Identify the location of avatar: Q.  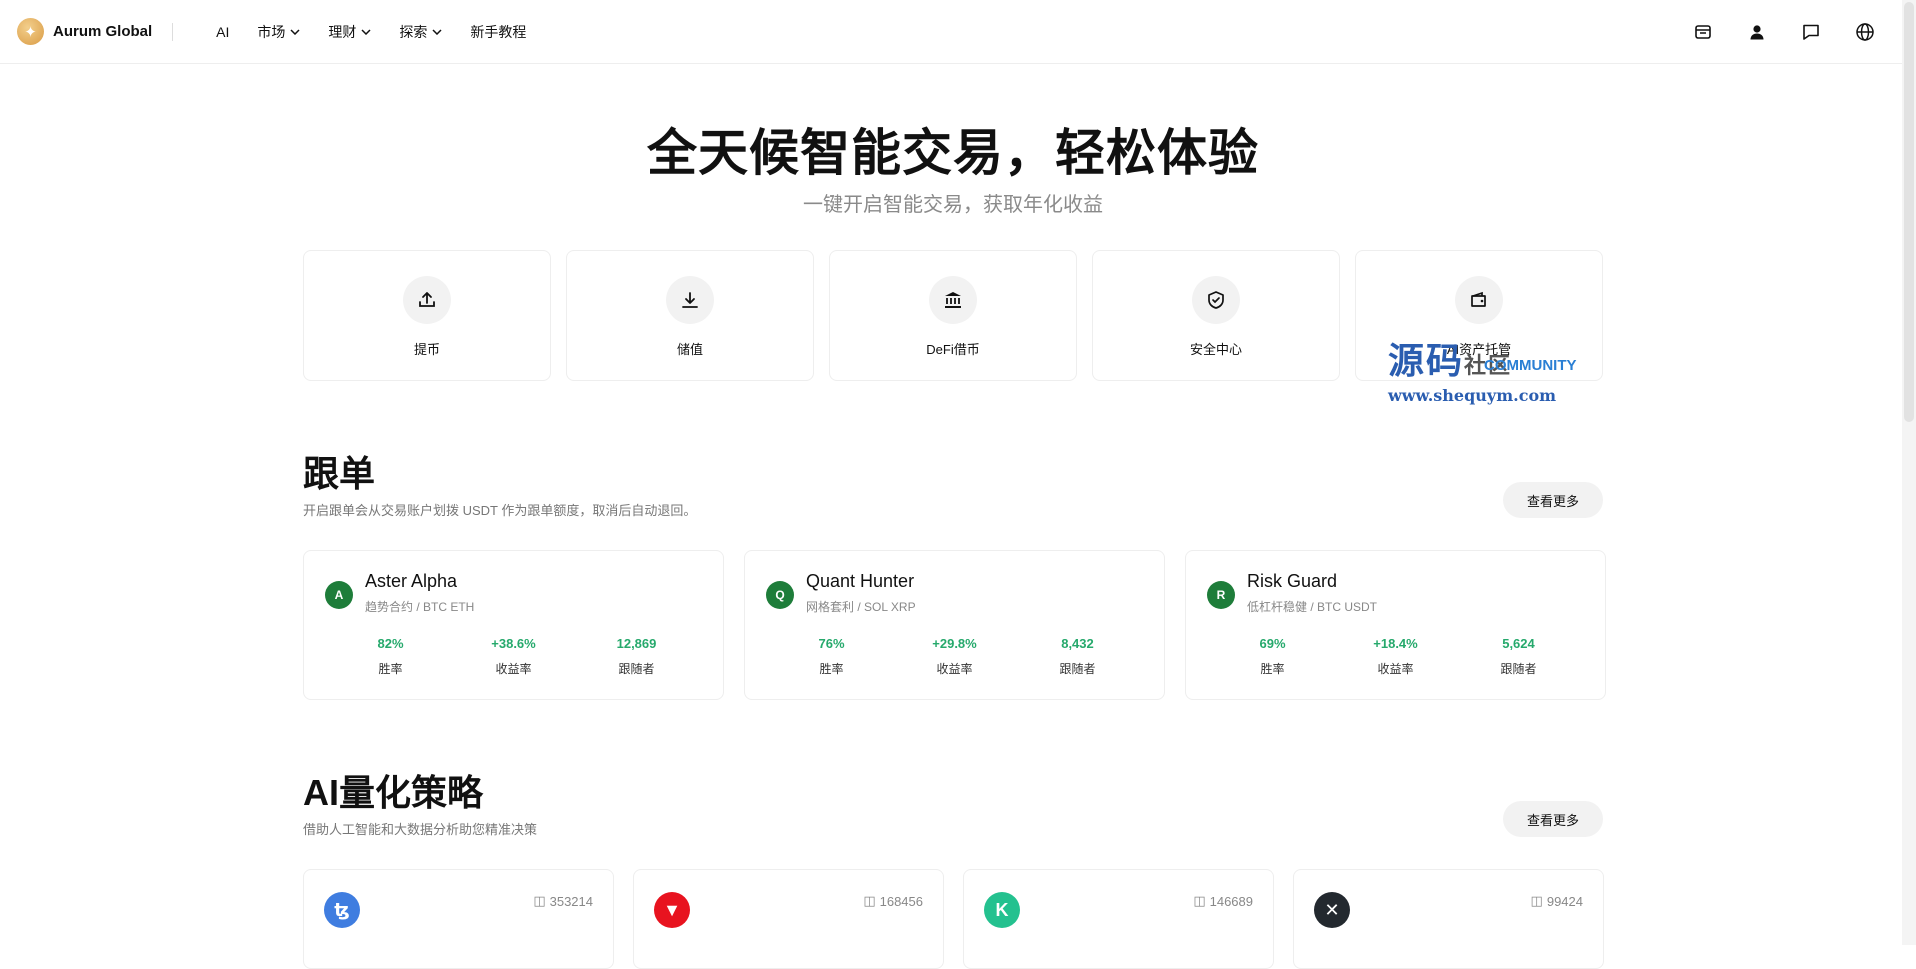
(780, 595).